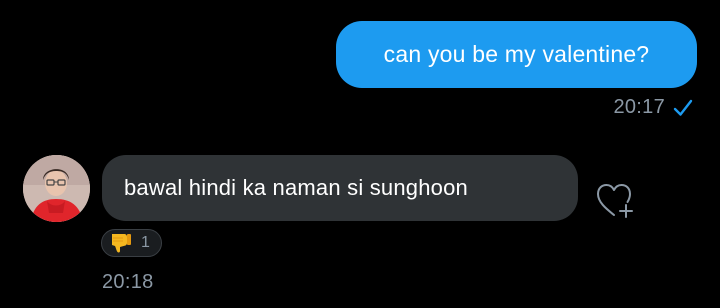 Image resolution: width=720 pixels, height=308 pixels. I want to click on outgoing-message-text: can you be my valentine?, so click(516, 54).